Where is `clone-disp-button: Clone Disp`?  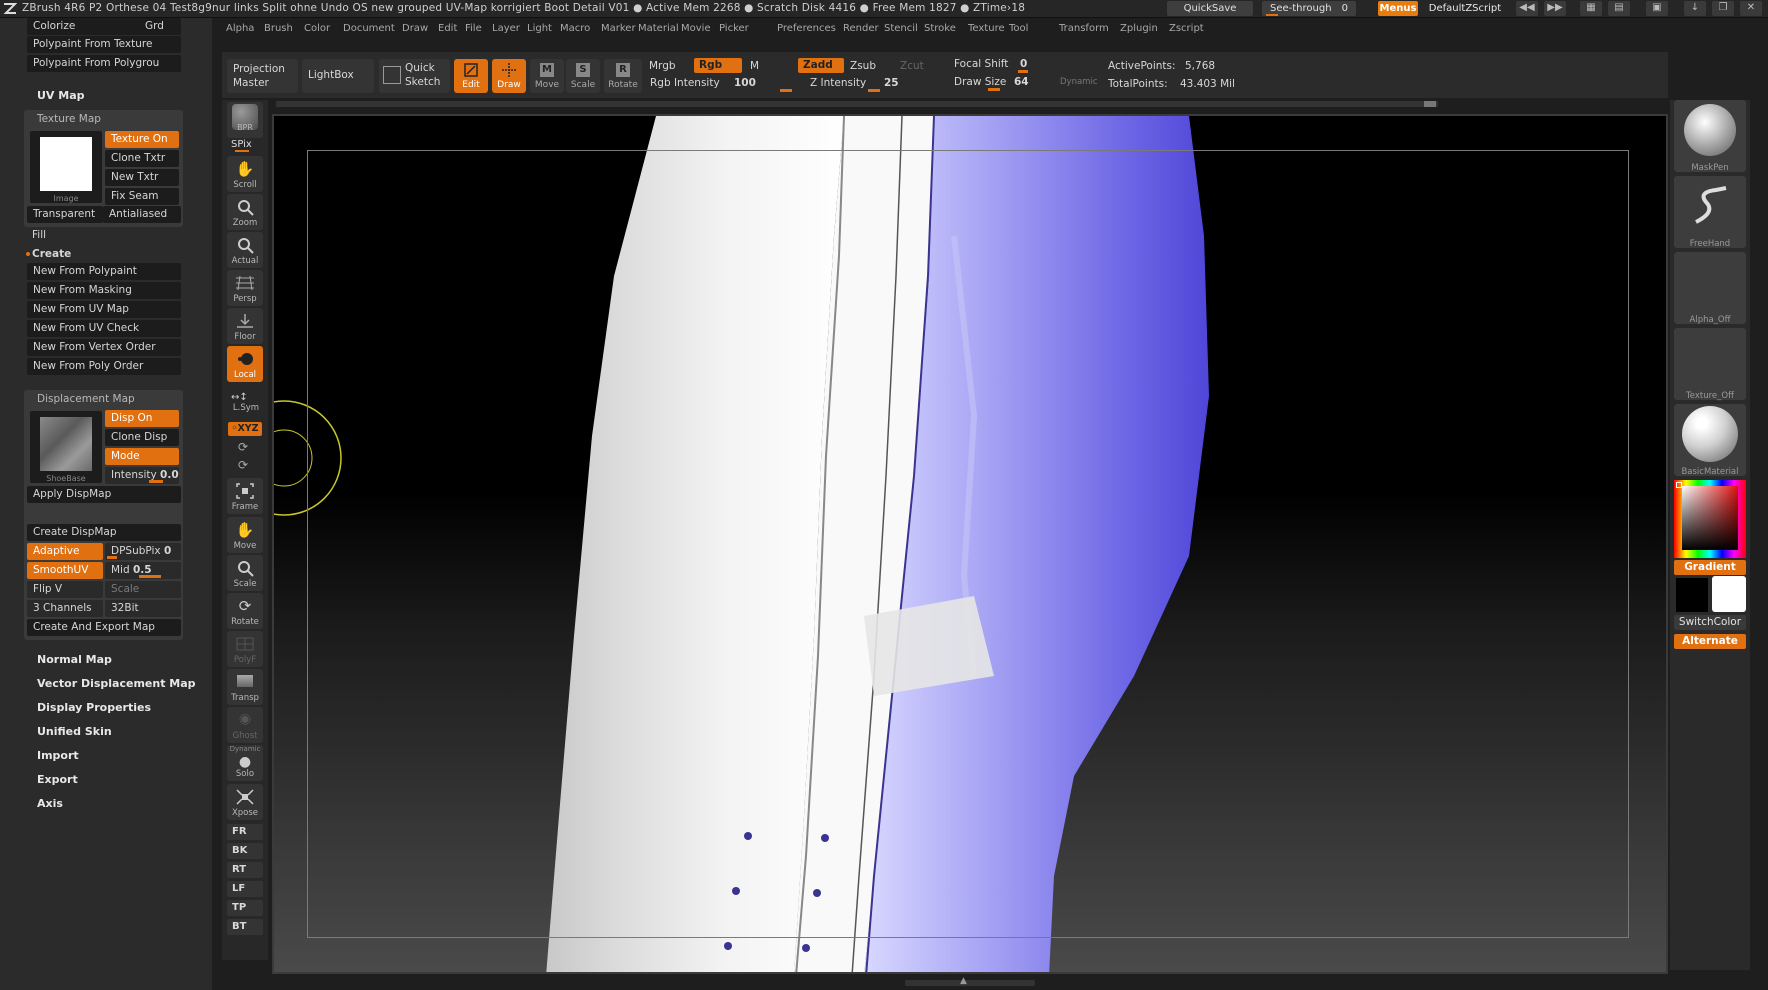 clone-disp-button: Clone Disp is located at coordinates (142, 437).